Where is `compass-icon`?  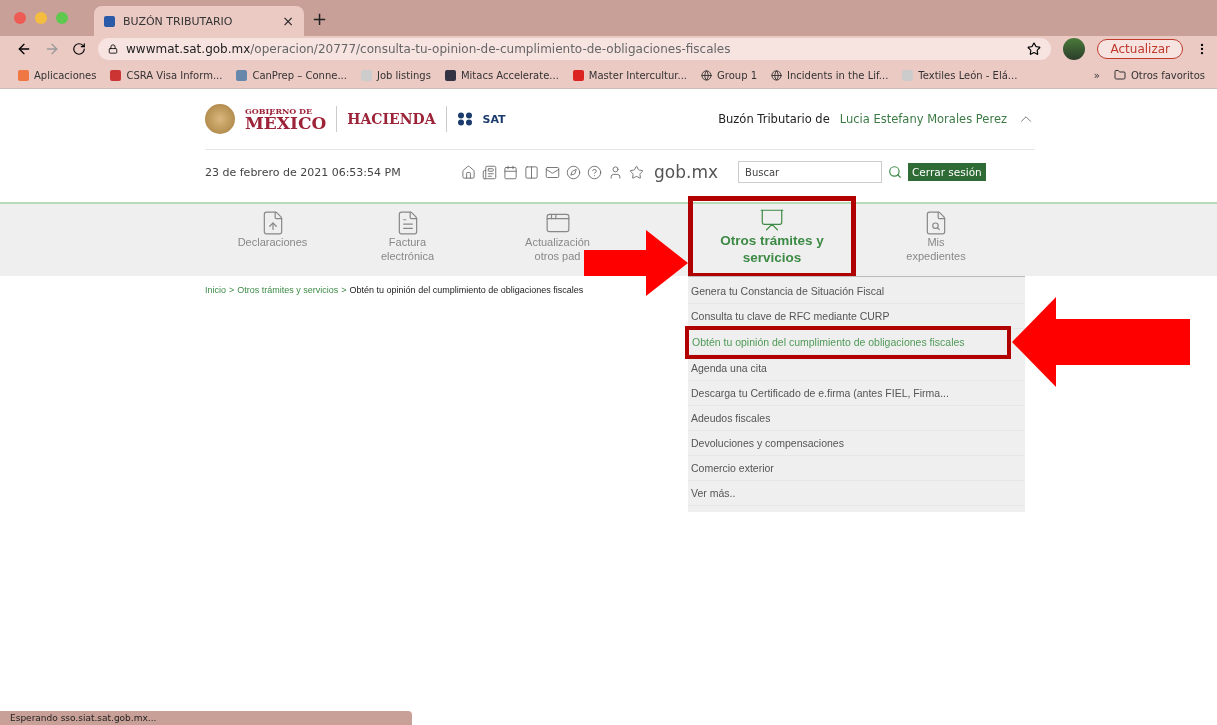 compass-icon is located at coordinates (573, 172).